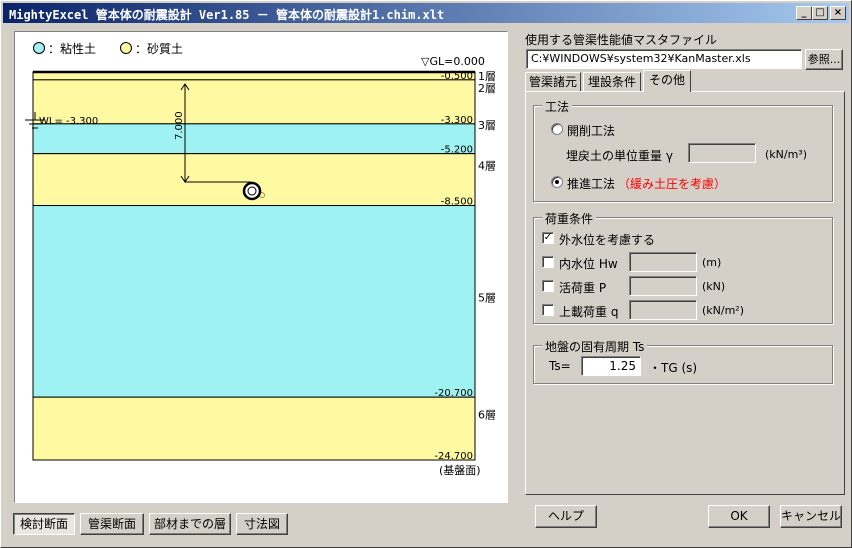 Image resolution: width=852 pixels, height=548 pixels. Describe the element at coordinates (672, 184) in the screenshot. I see `jacking-note: （緩み土圧を考慮）` at that location.